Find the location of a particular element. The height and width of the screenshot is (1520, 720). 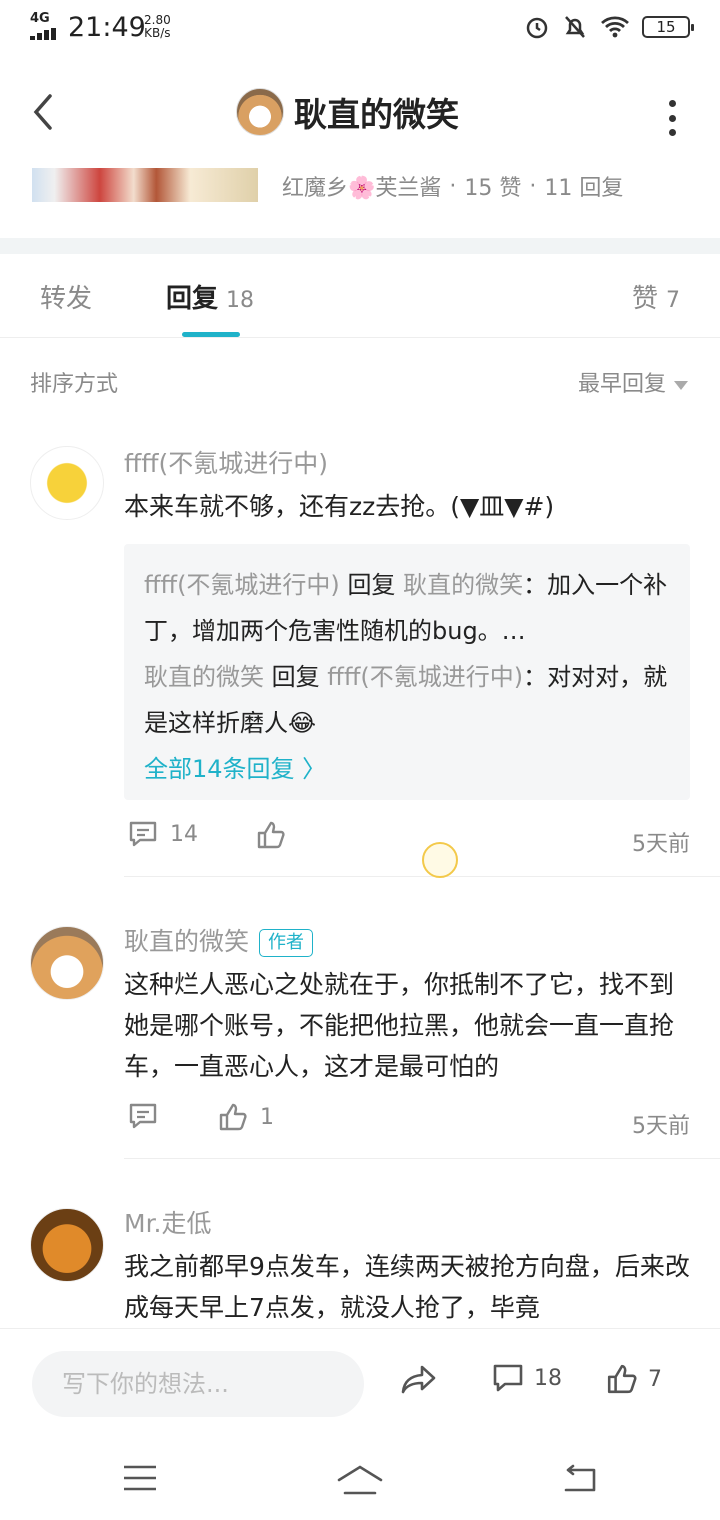

tab-label: 回复 is located at coordinates (192, 299).